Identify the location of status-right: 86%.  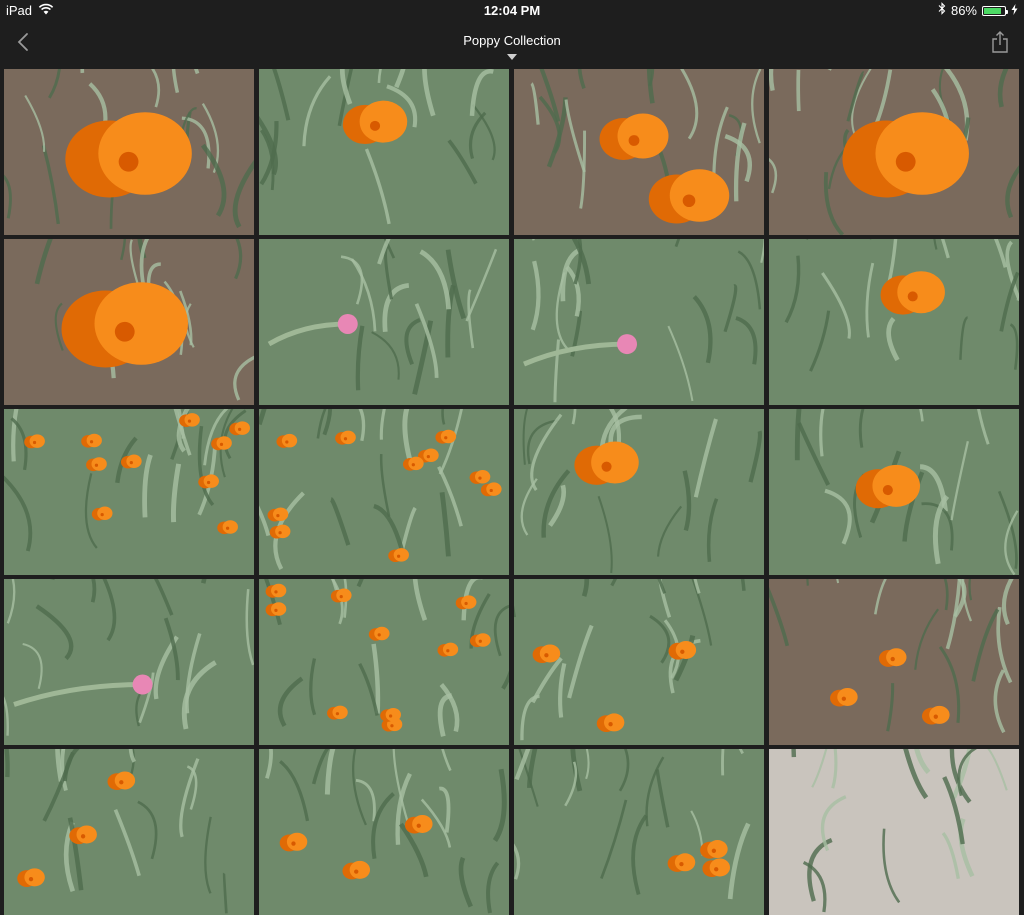
(978, 11).